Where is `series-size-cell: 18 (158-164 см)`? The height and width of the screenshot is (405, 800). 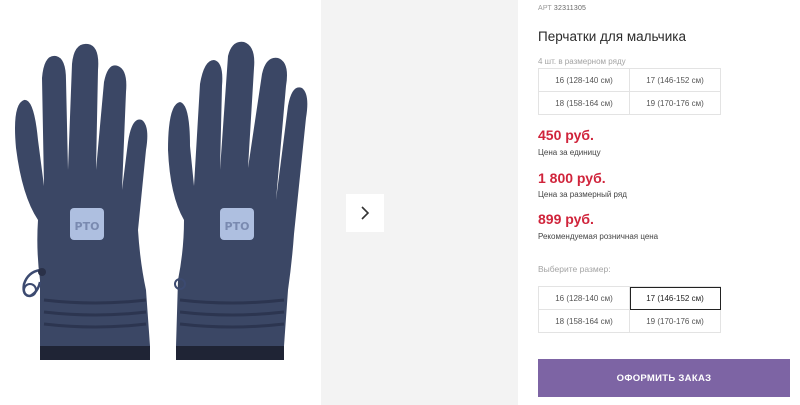
series-size-cell: 18 (158-164 см) is located at coordinates (584, 103).